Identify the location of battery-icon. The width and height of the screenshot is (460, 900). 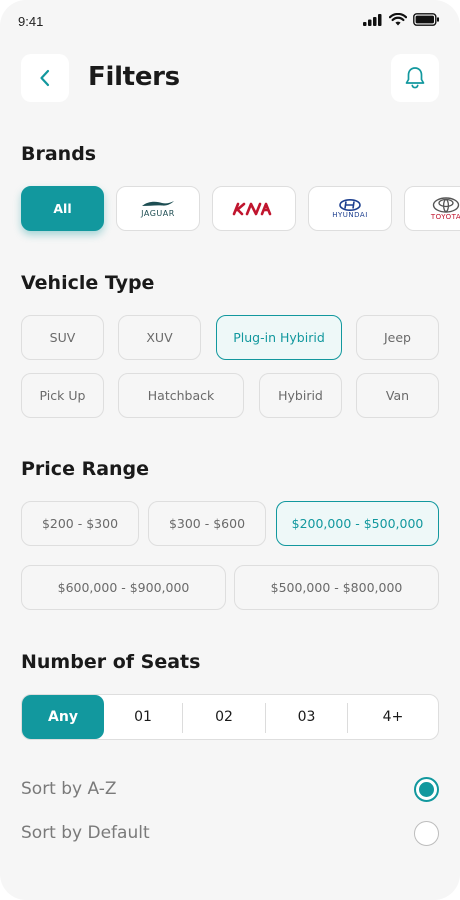
(426, 19).